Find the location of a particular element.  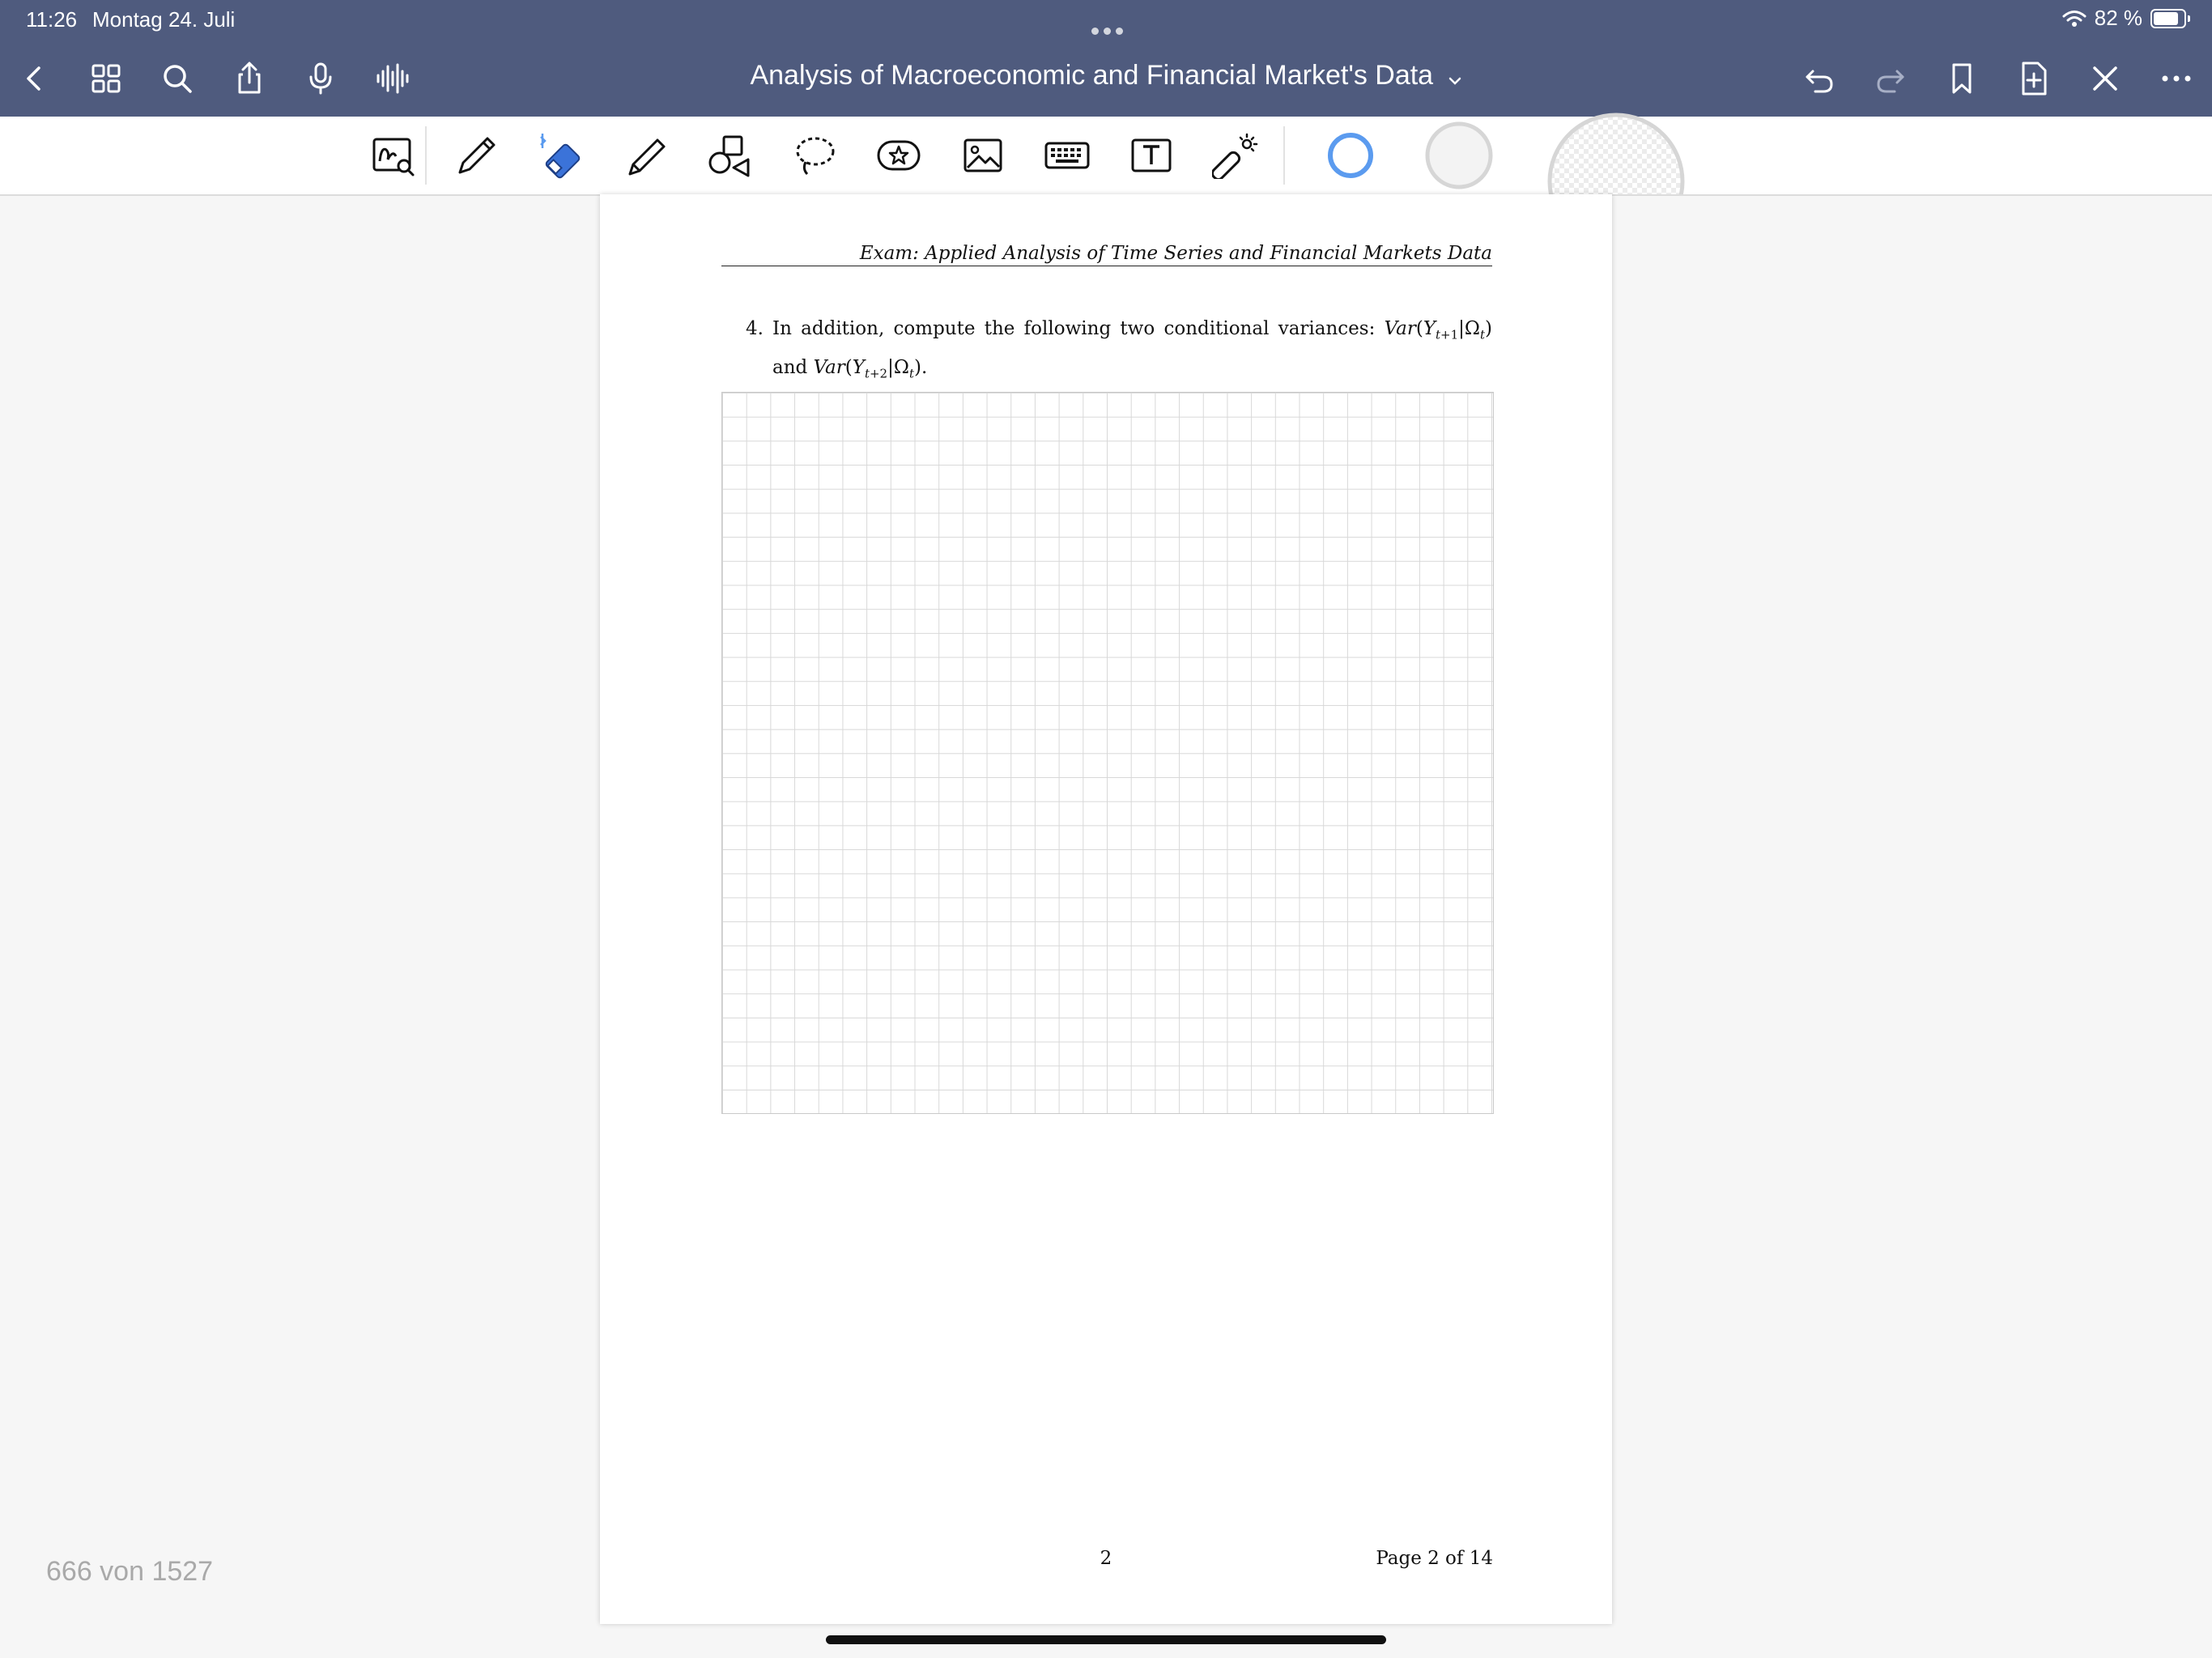

color-swatch-blue is located at coordinates (1351, 155).